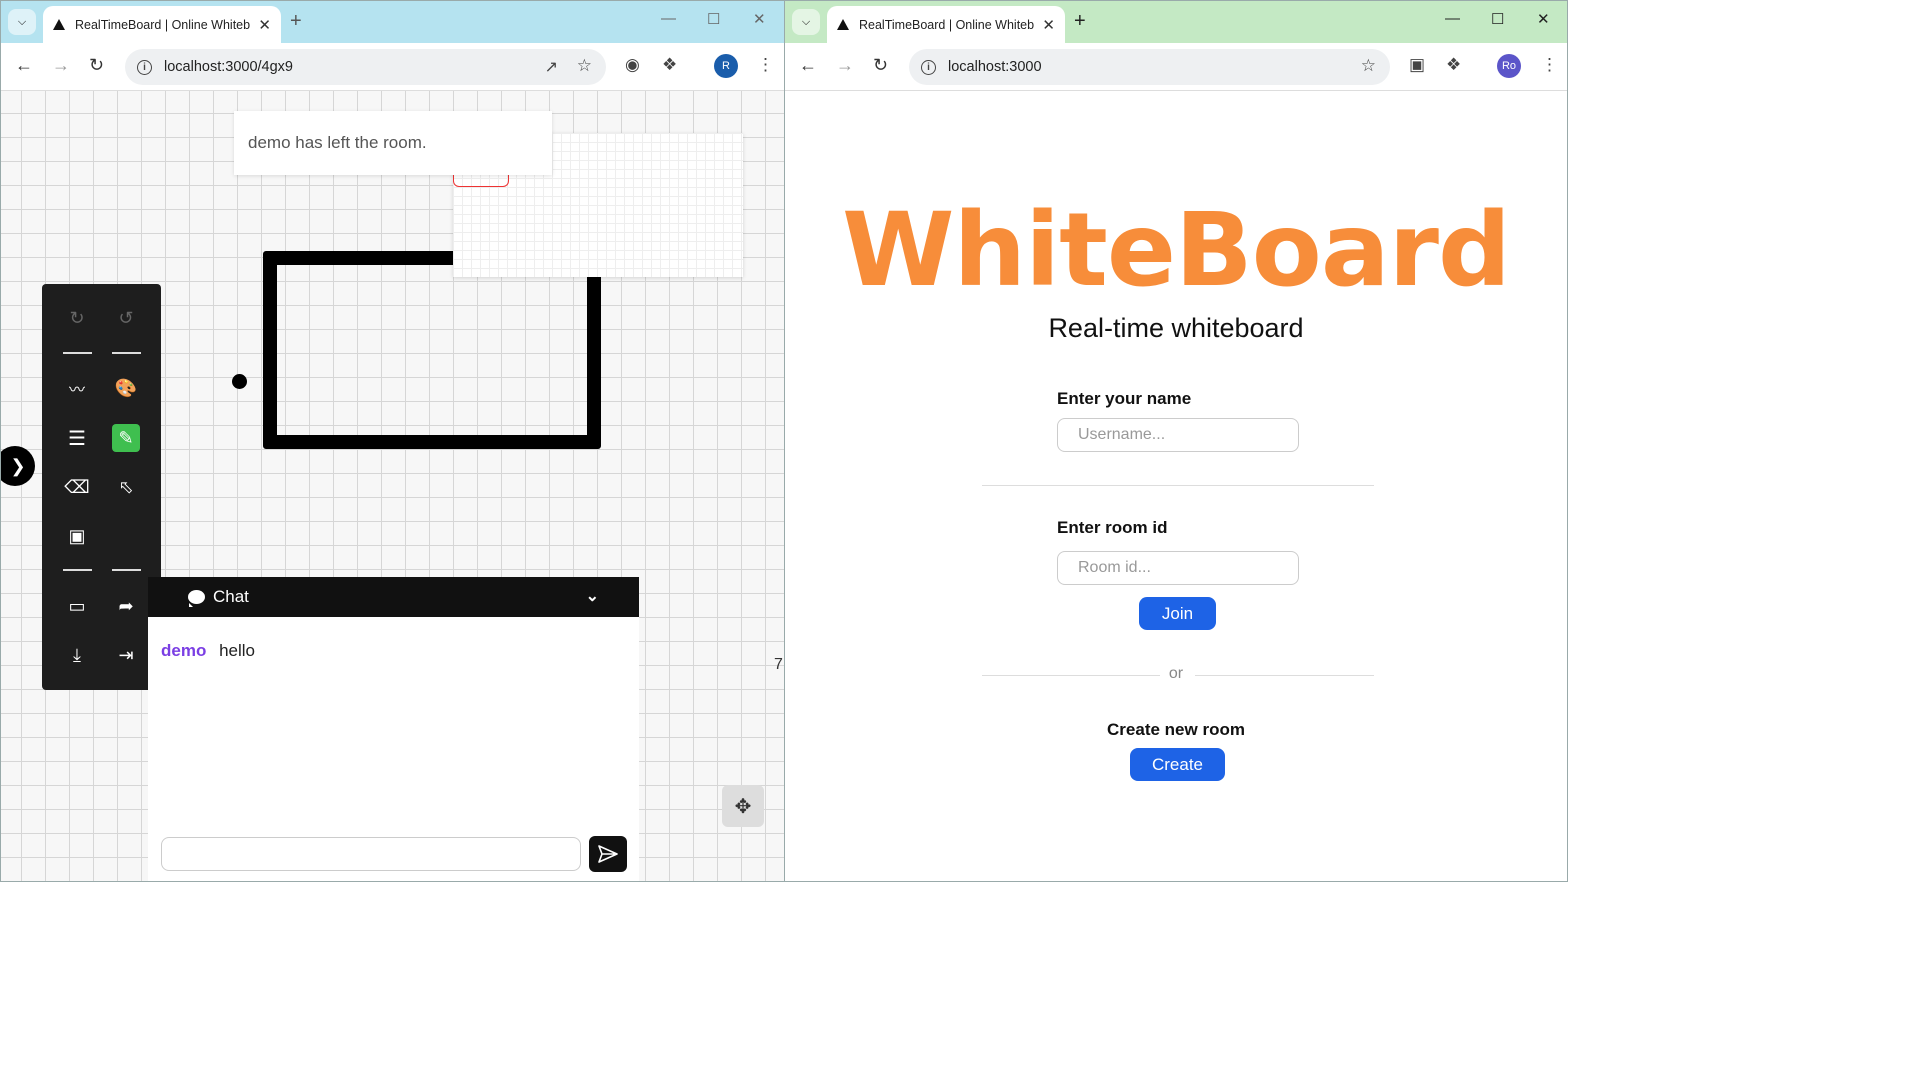 Image resolution: width=1920 pixels, height=1080 pixels. Describe the element at coordinates (1149, 67) in the screenshot. I see `address-bar: i localhost:3000 ☆` at that location.